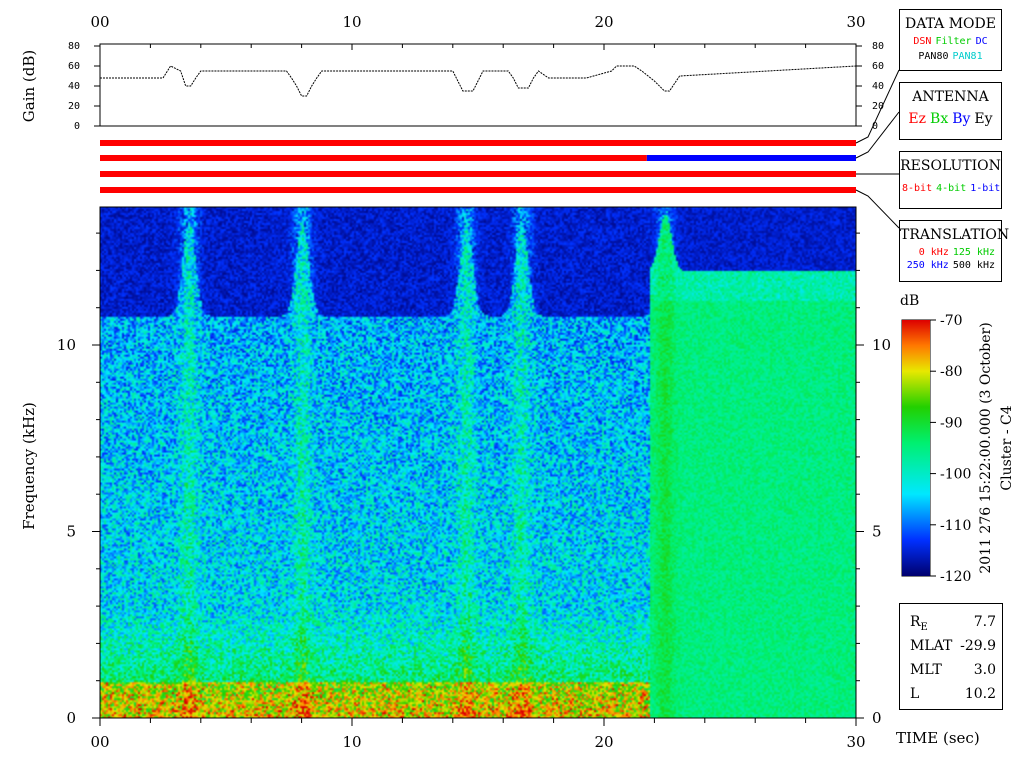 This screenshot has height=768, width=1024. What do you see at coordinates (950, 24) in the screenshot?
I see `data-mode-title: DATA MODE` at bounding box center [950, 24].